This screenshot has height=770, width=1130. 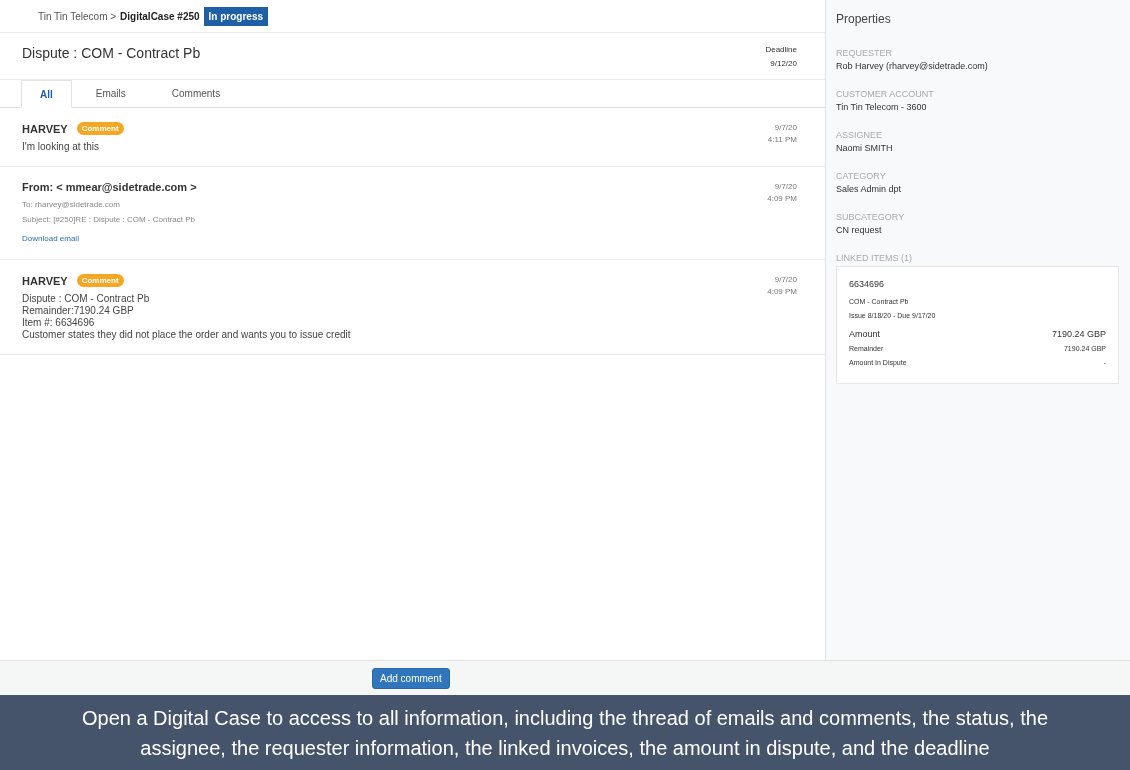 I want to click on field-label: CATEGORY, so click(x=861, y=176).